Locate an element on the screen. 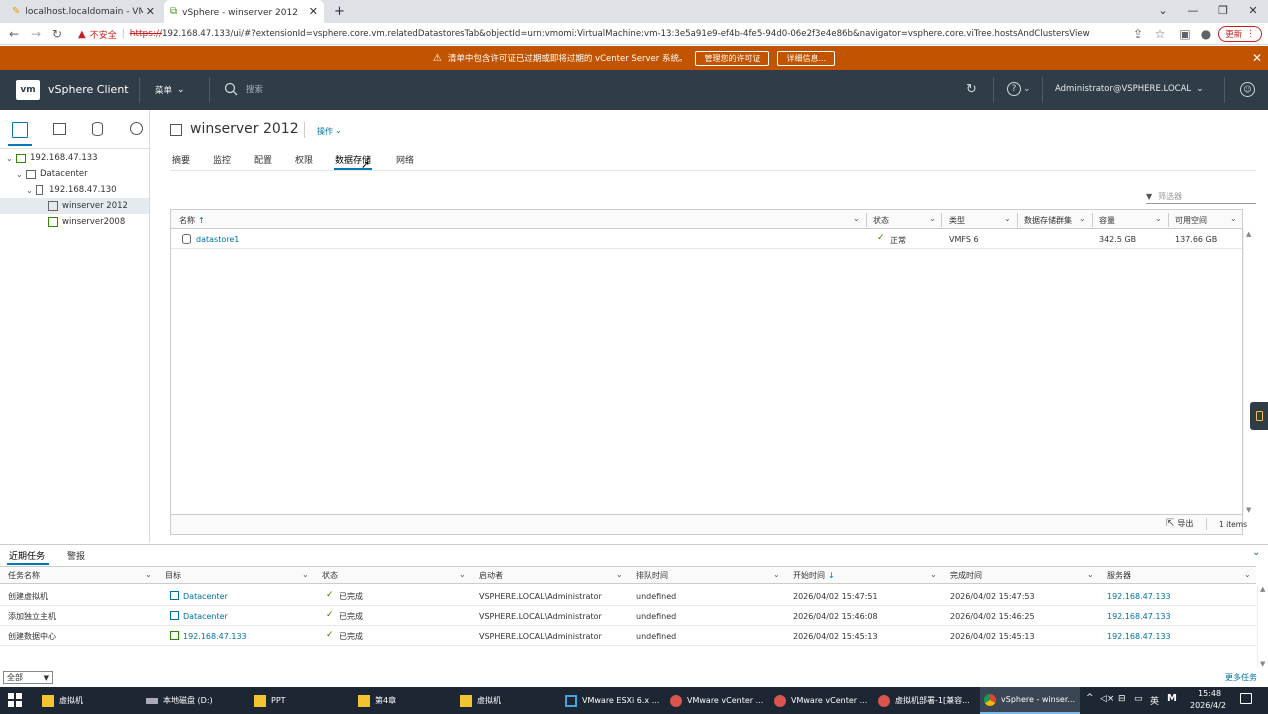 This screenshot has height=714, width=1268. networking-tab-icon is located at coordinates (136, 128).